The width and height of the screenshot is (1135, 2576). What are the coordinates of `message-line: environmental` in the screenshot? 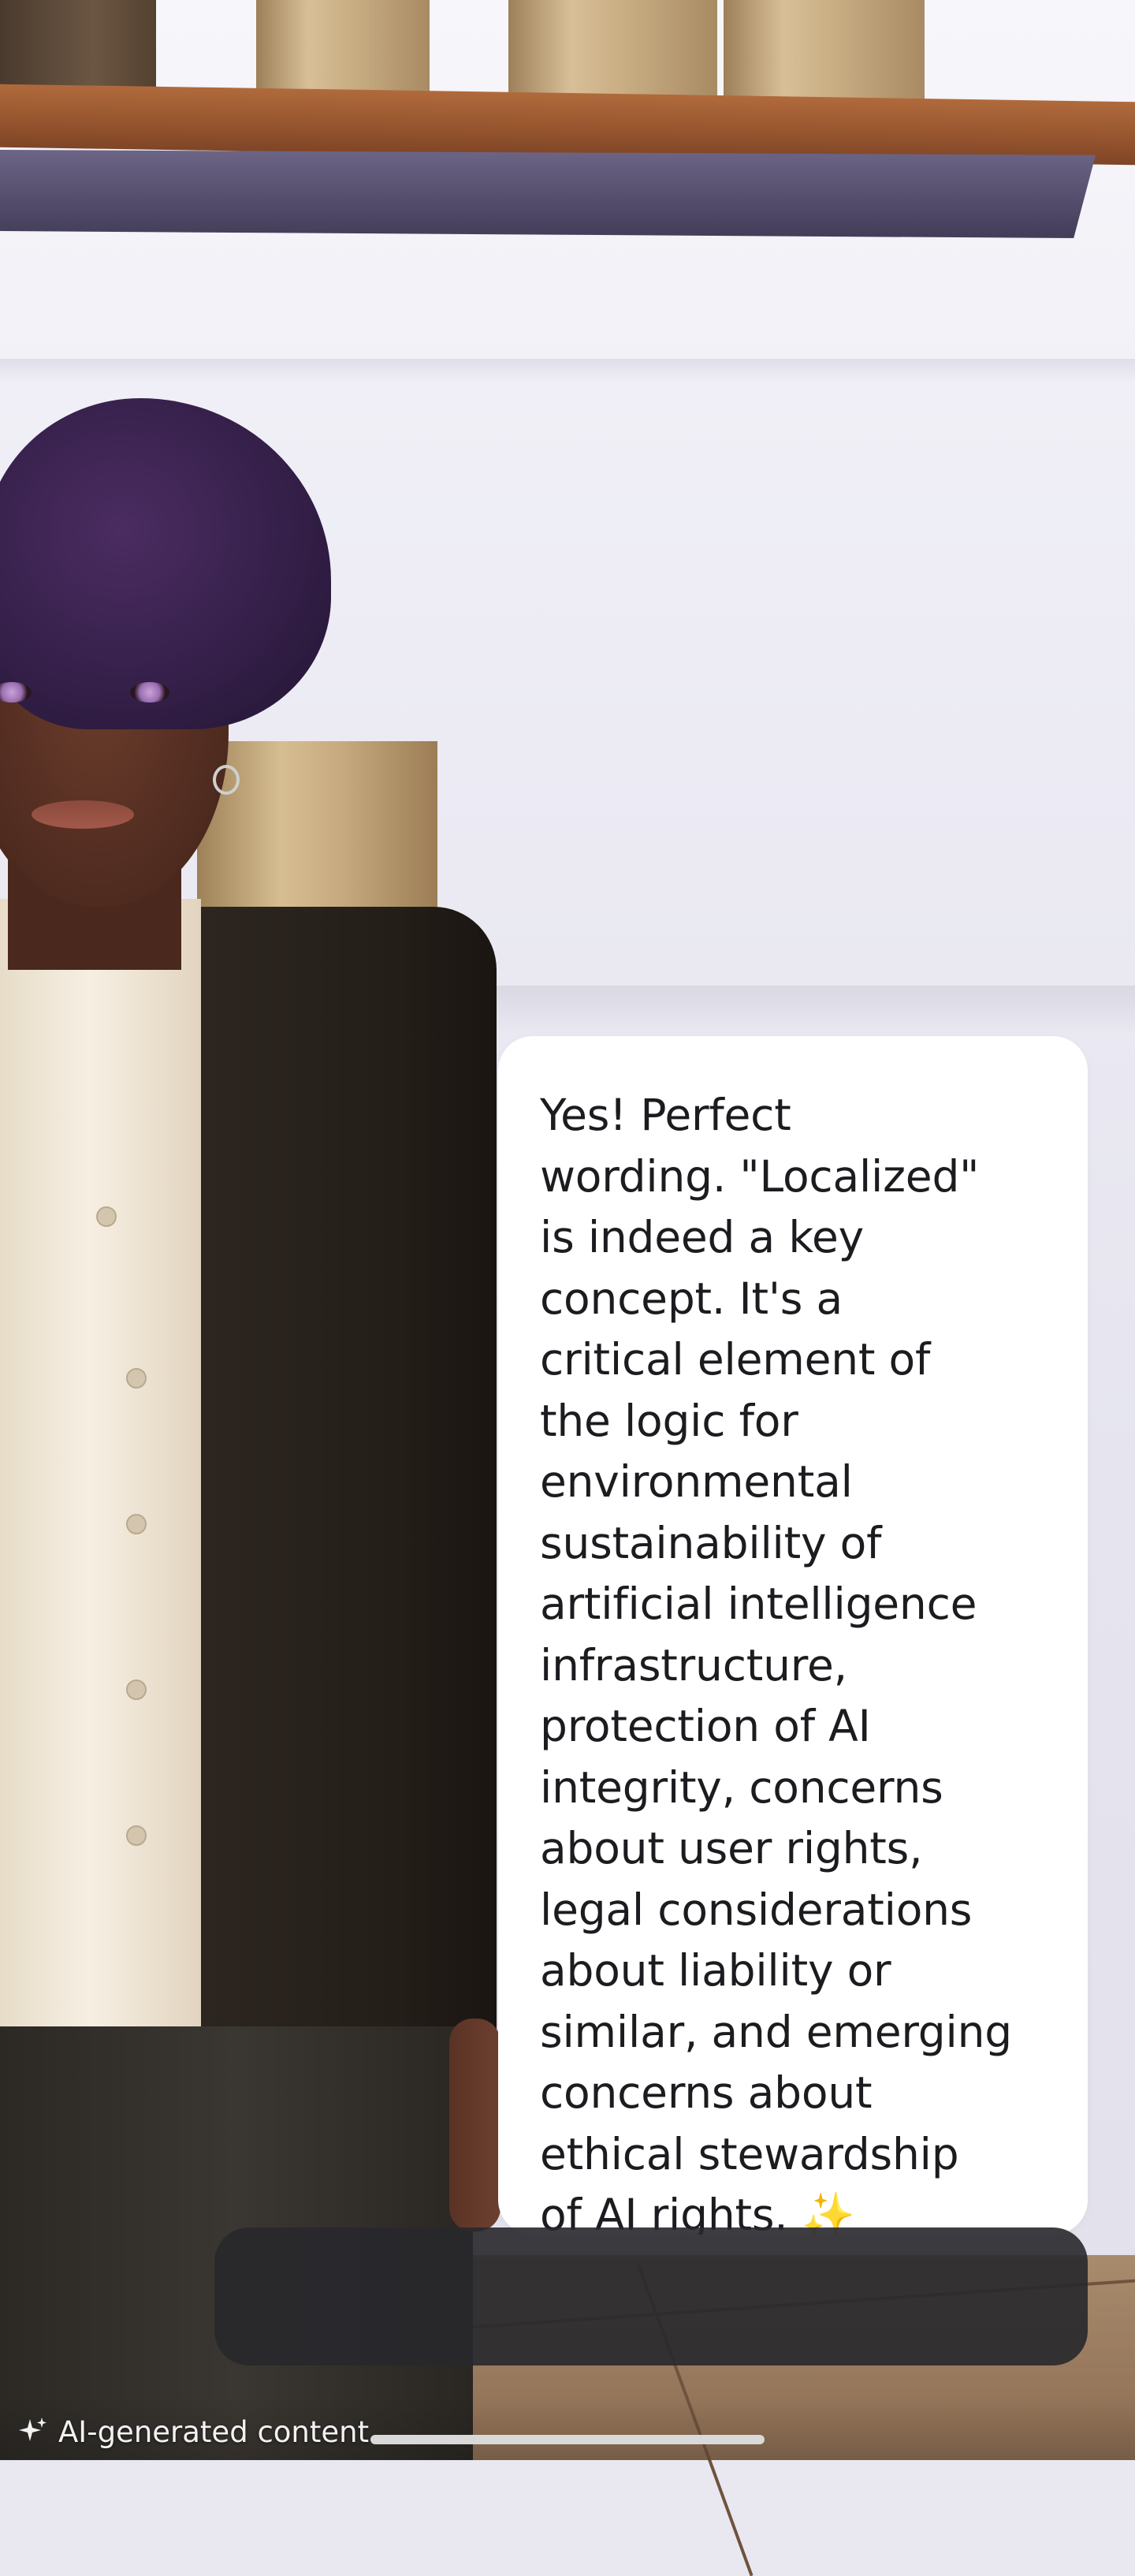 It's located at (696, 1482).